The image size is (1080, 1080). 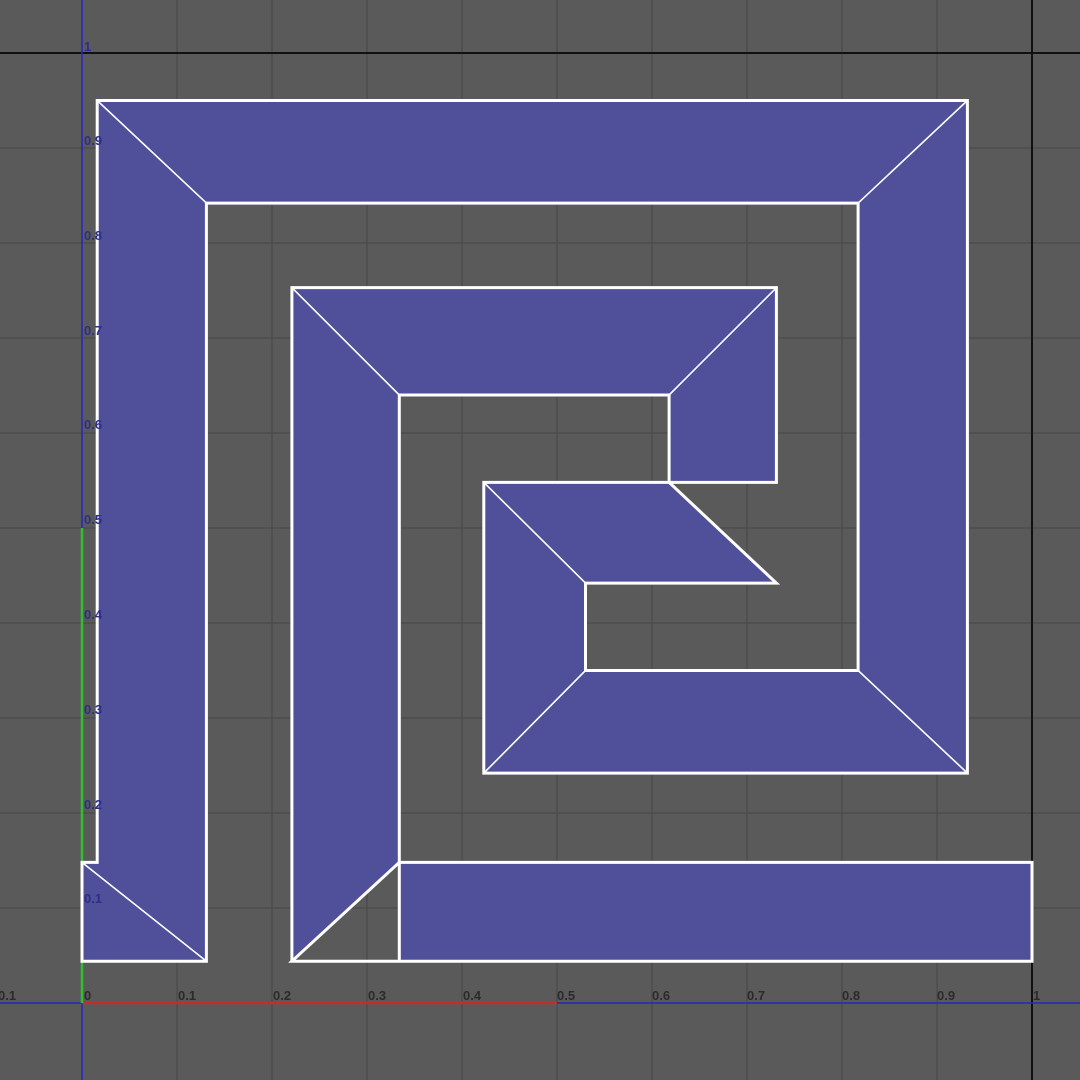 What do you see at coordinates (377, 995) in the screenshot?
I see `u-tick-label: 0.3` at bounding box center [377, 995].